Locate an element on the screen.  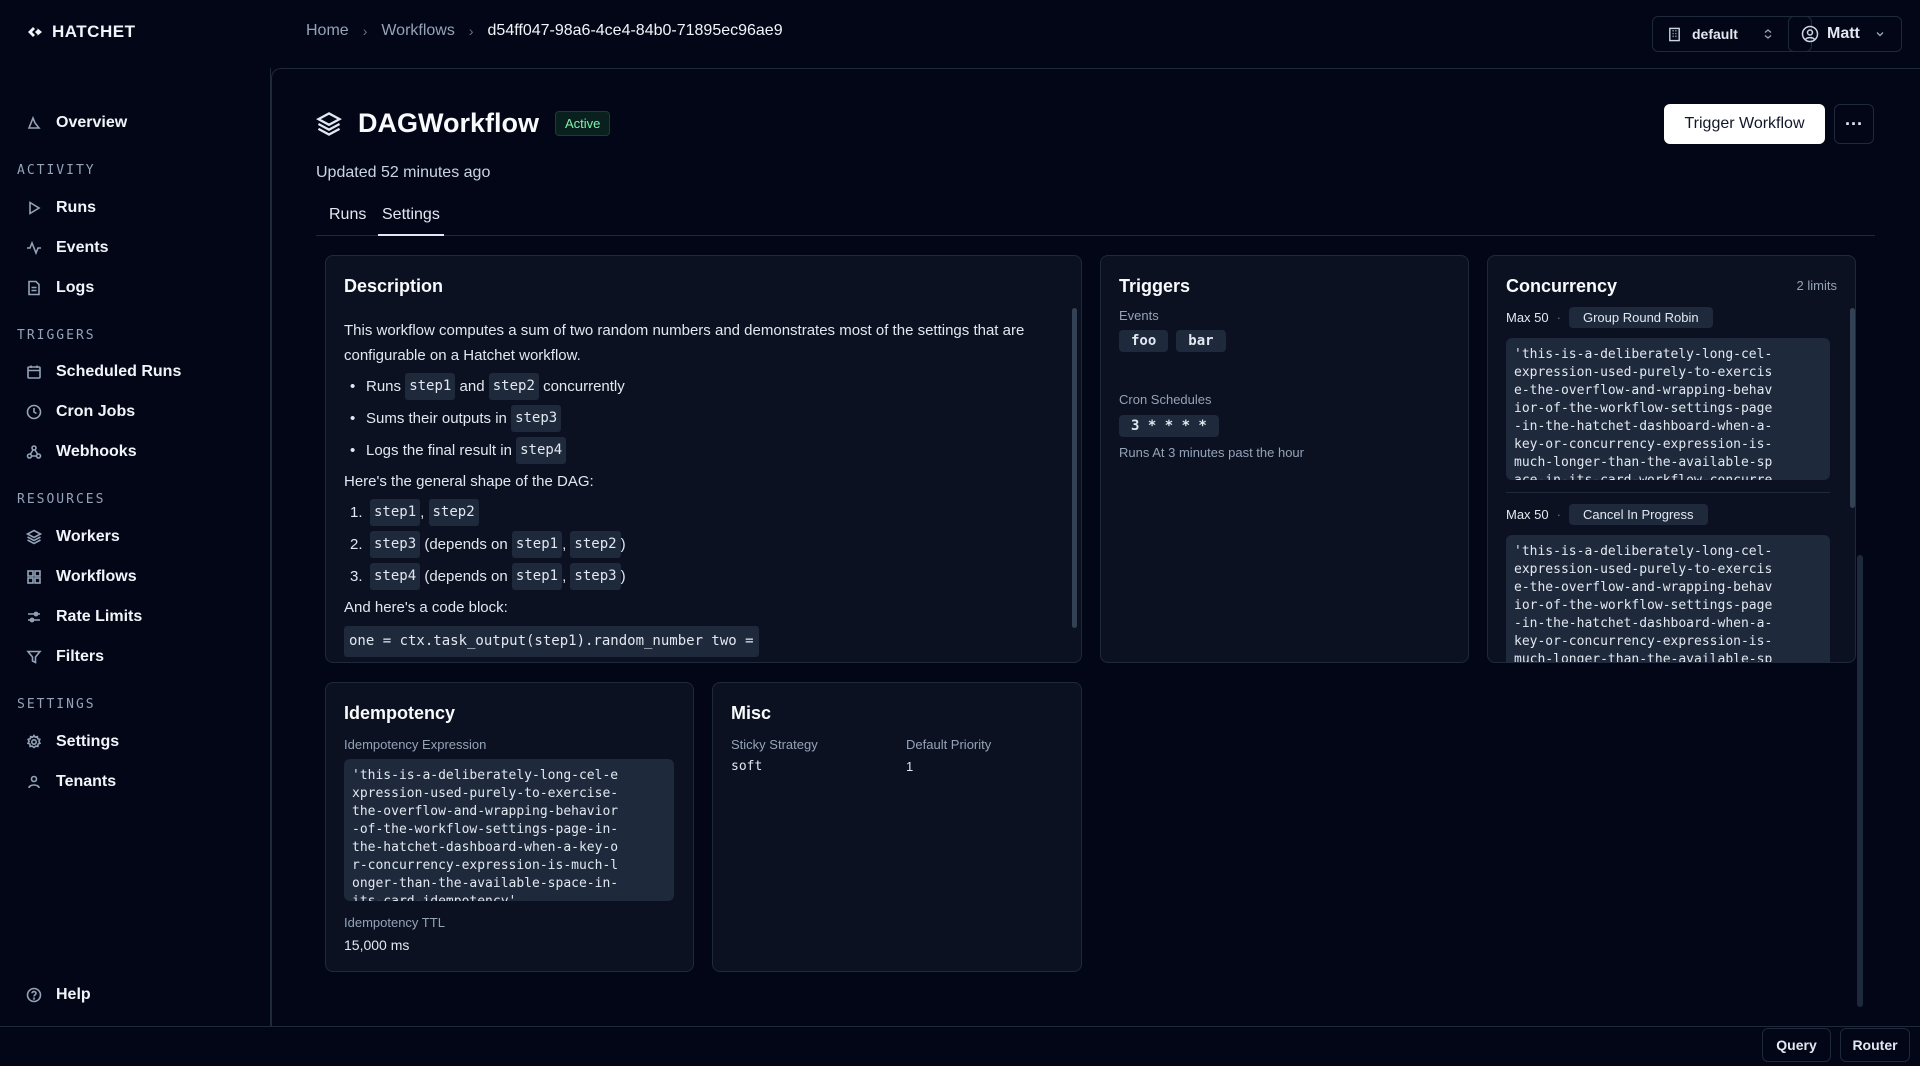
idempotency-ttl-label: Idempotency TTL is located at coordinates (394, 922).